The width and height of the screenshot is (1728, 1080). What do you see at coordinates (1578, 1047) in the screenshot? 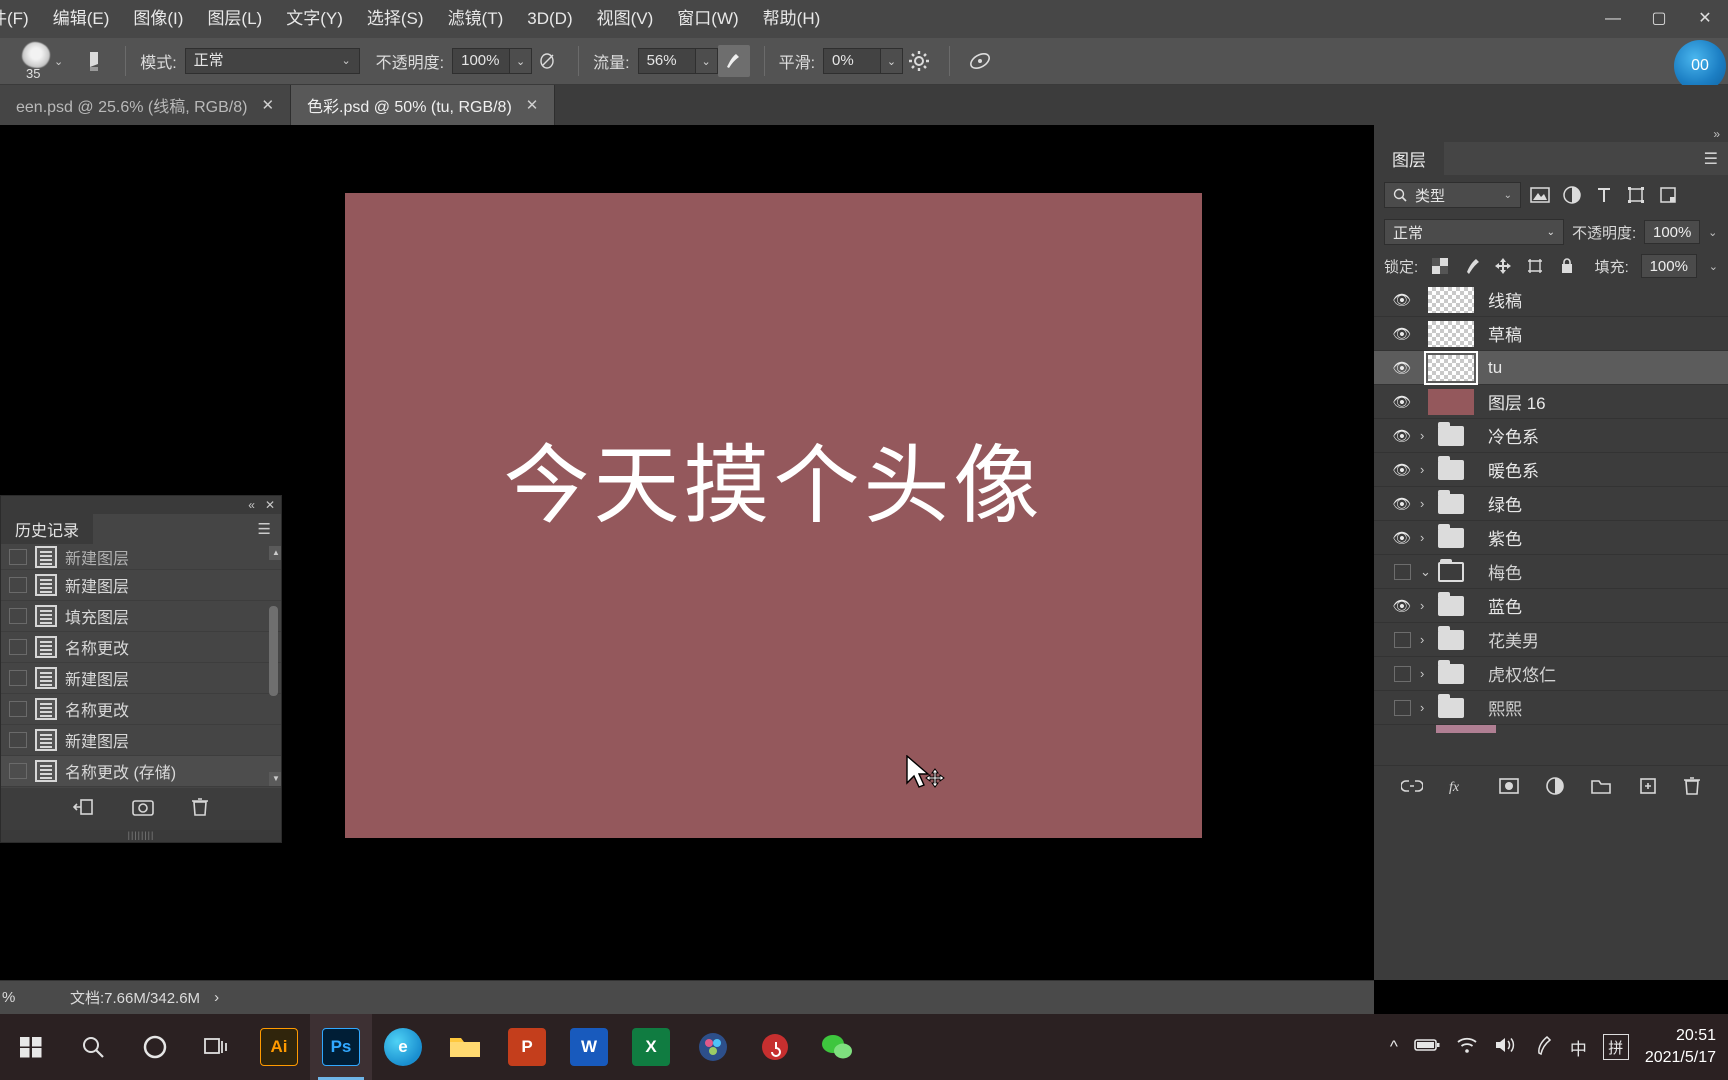
I see `ime-mode-indicator: 中` at bounding box center [1578, 1047].